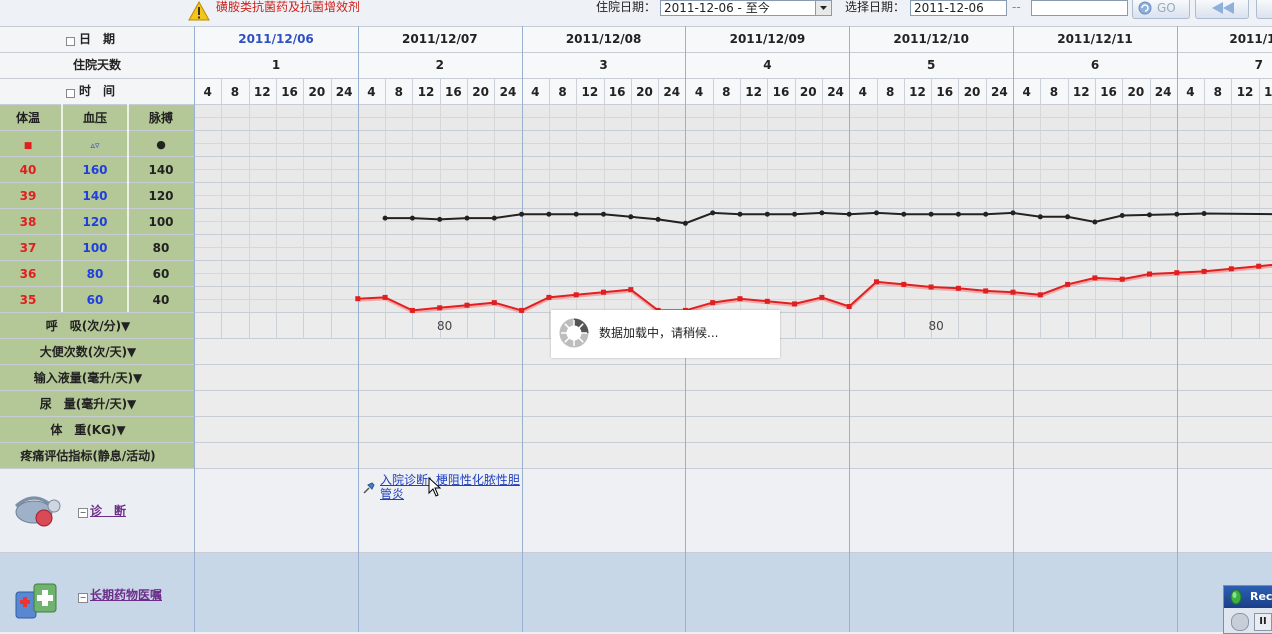  Describe the element at coordinates (1236, 597) in the screenshot. I see `recorder-logo-icon` at that location.